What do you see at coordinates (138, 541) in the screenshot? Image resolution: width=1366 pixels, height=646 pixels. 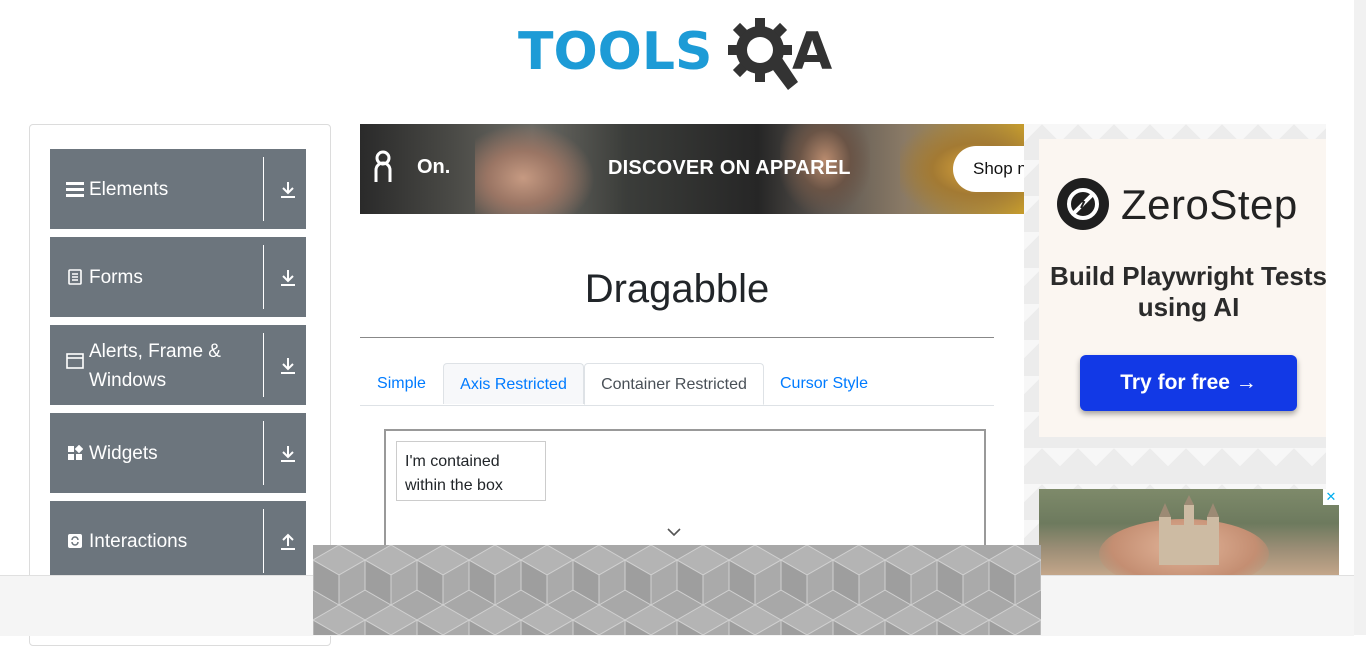 I see `sidebar-group-label: Interactions` at bounding box center [138, 541].